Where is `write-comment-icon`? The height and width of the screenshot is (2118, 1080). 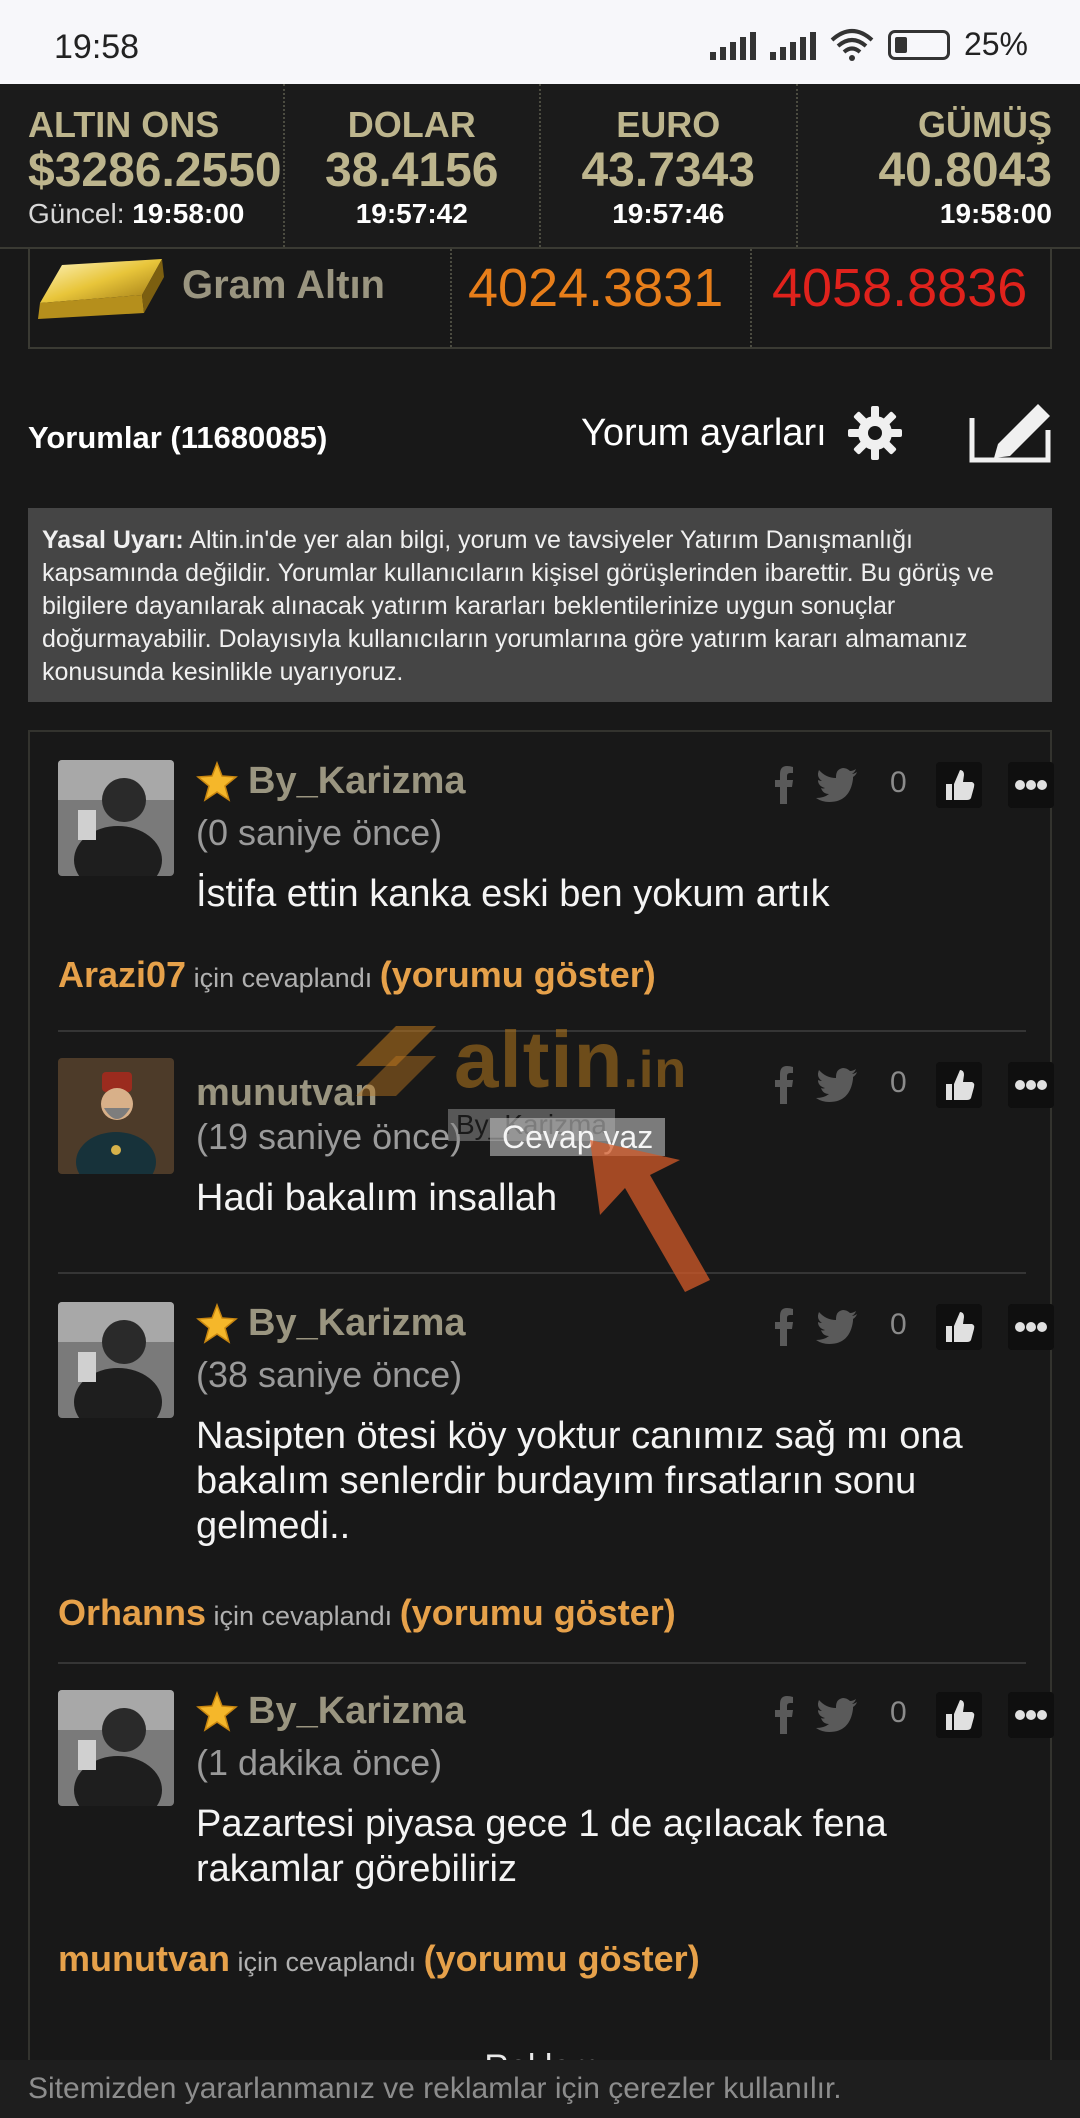 write-comment-icon is located at coordinates (1010, 432).